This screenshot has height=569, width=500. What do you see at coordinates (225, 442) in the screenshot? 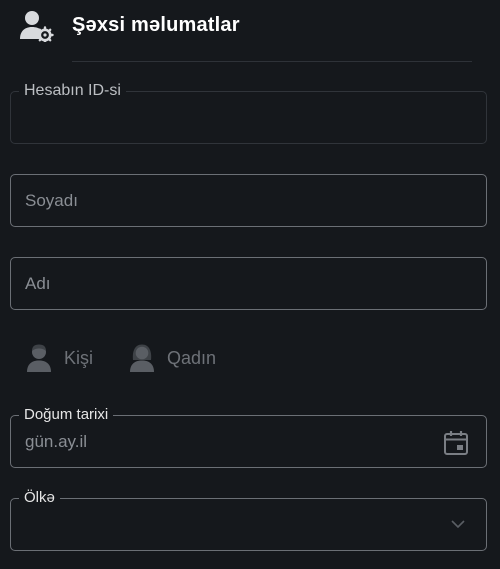
I see `birth-date-input` at bounding box center [225, 442].